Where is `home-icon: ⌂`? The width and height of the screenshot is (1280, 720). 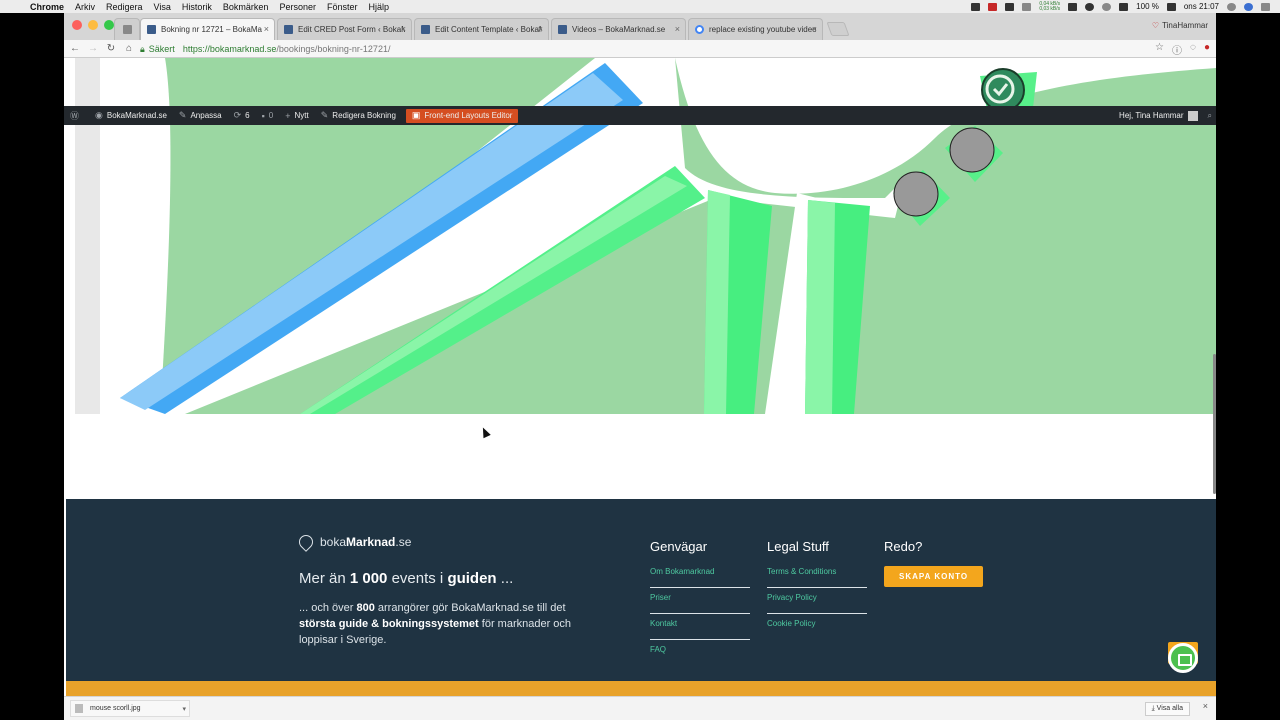
home-icon: ⌂ is located at coordinates (129, 48).